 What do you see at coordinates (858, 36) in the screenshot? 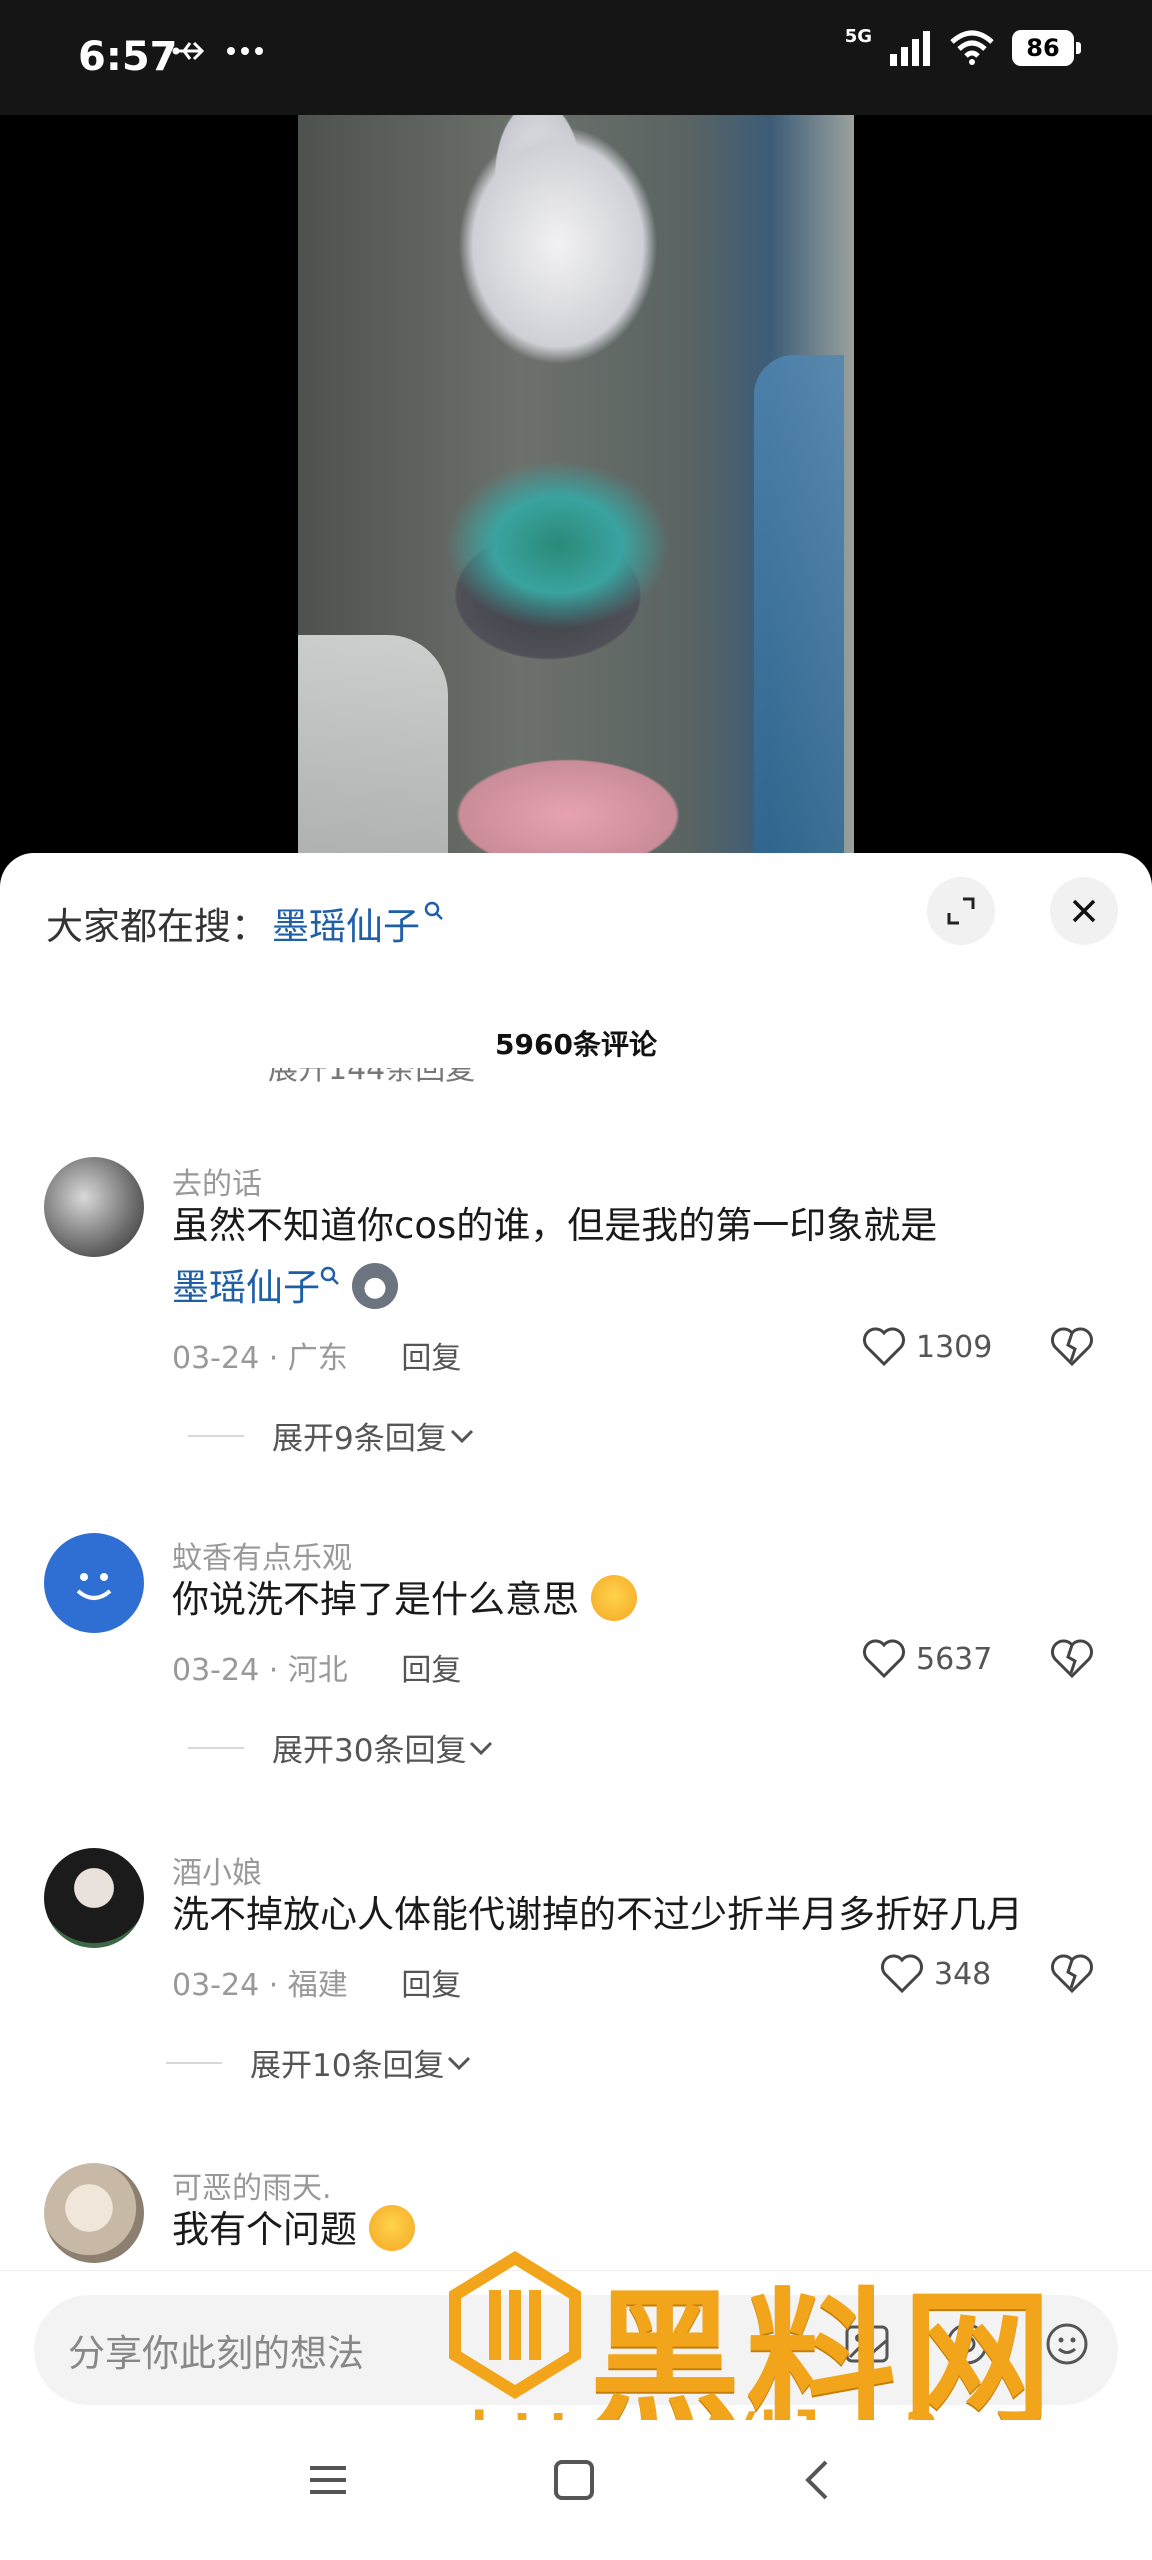
I see `network-label: 5G` at bounding box center [858, 36].